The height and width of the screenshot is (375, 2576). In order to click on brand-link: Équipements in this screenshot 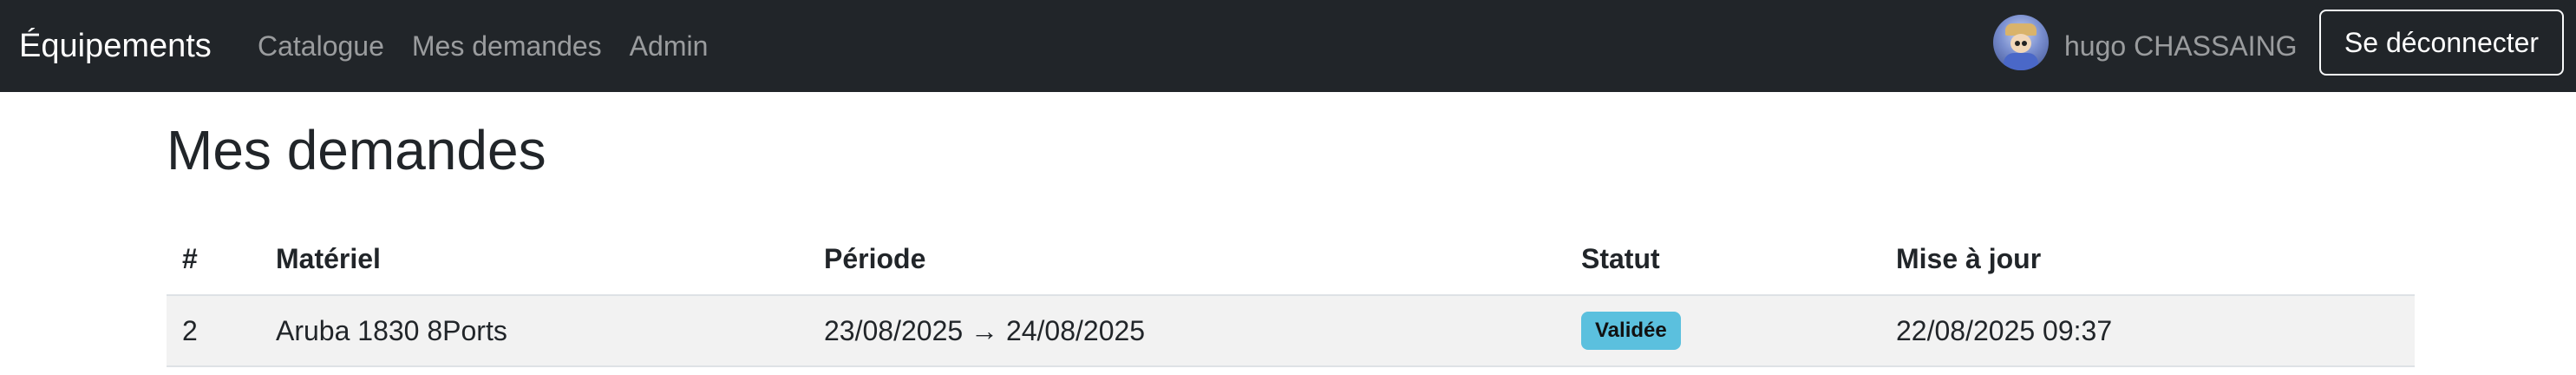, I will do `click(115, 46)`.